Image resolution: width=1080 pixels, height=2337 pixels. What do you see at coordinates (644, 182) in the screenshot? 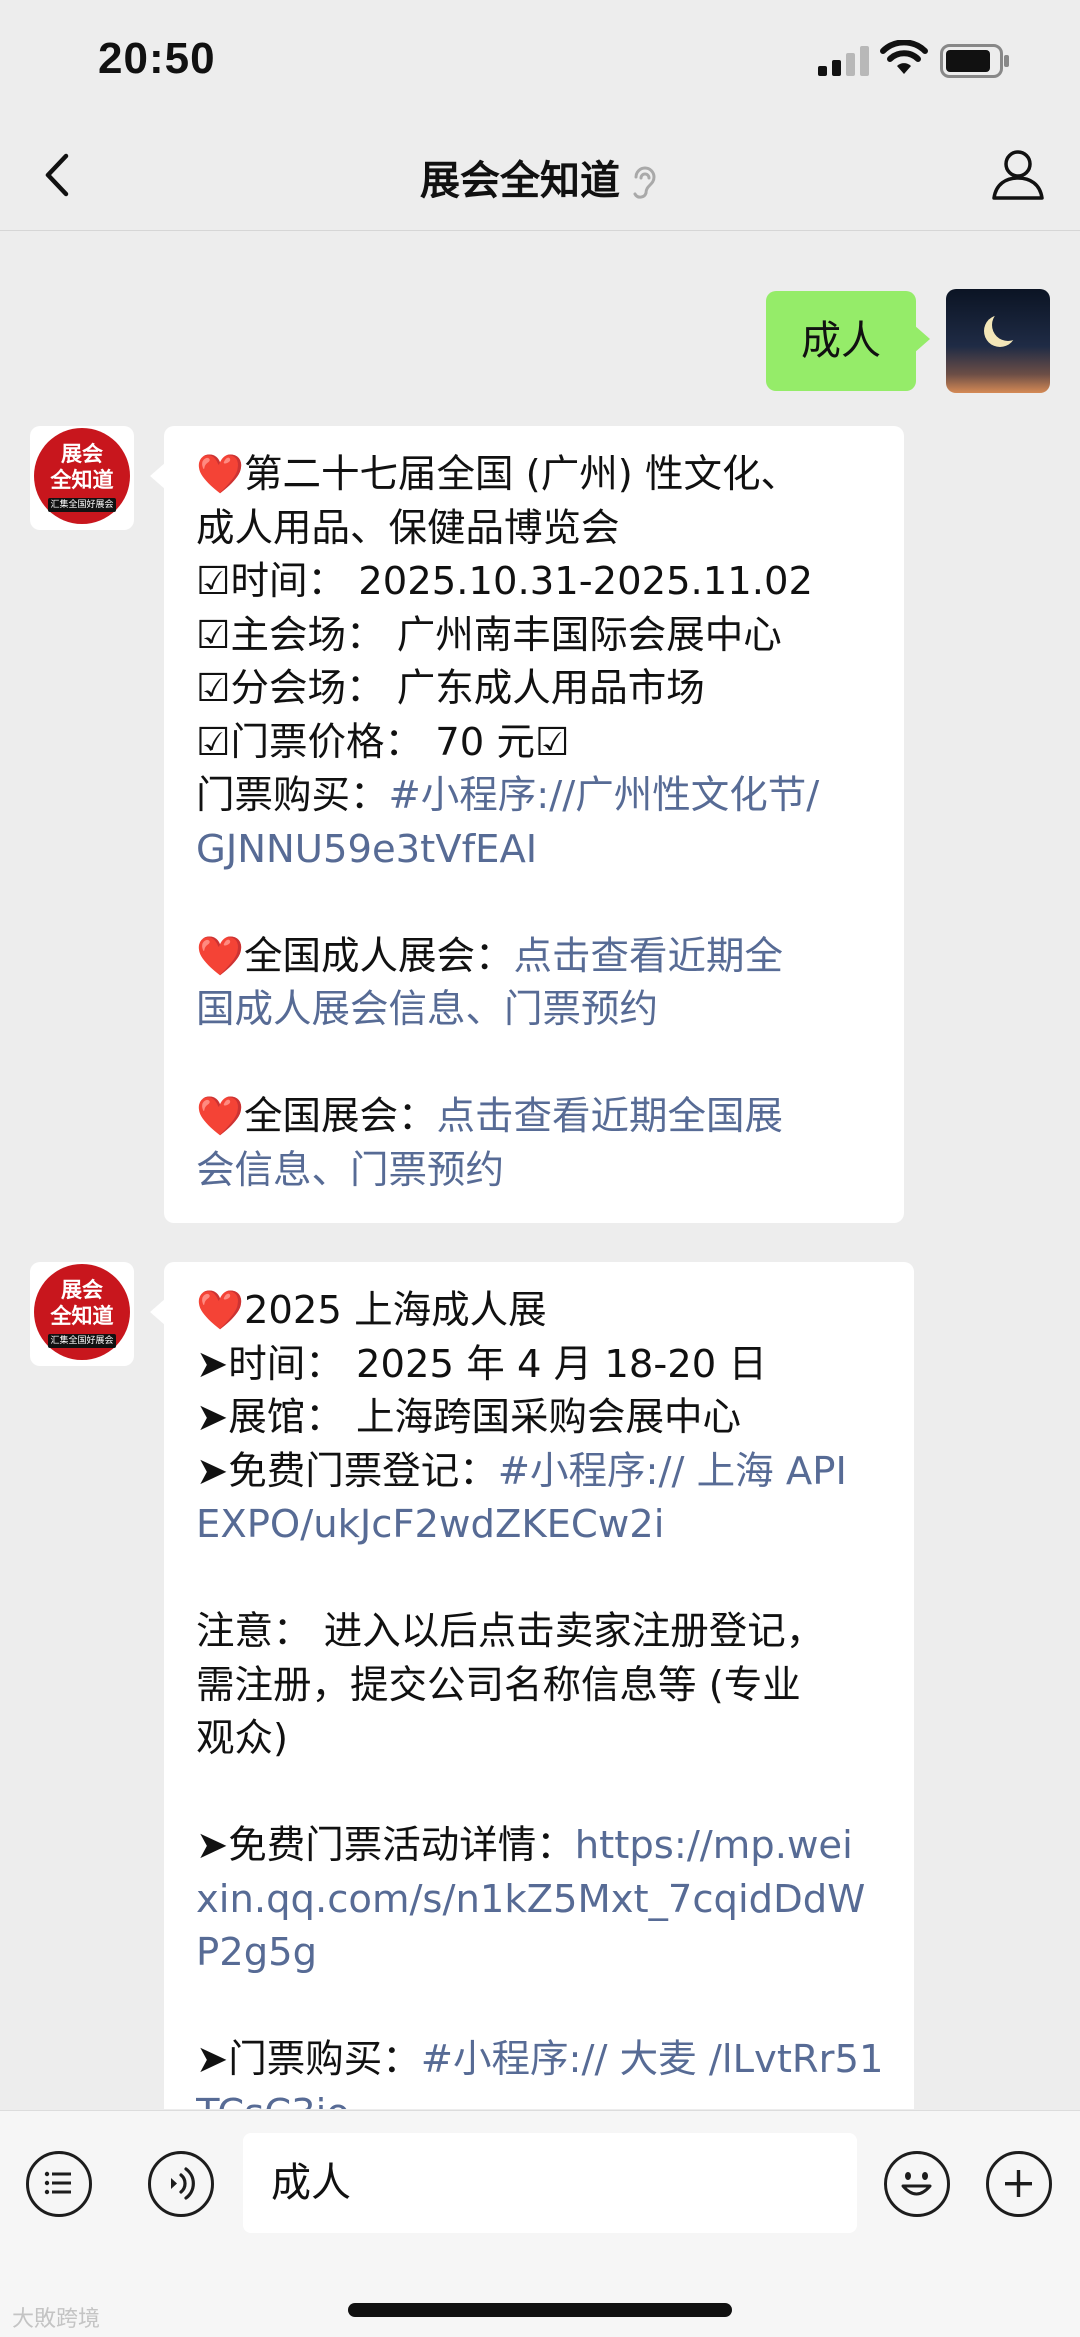
I see `muted-ear-icon` at bounding box center [644, 182].